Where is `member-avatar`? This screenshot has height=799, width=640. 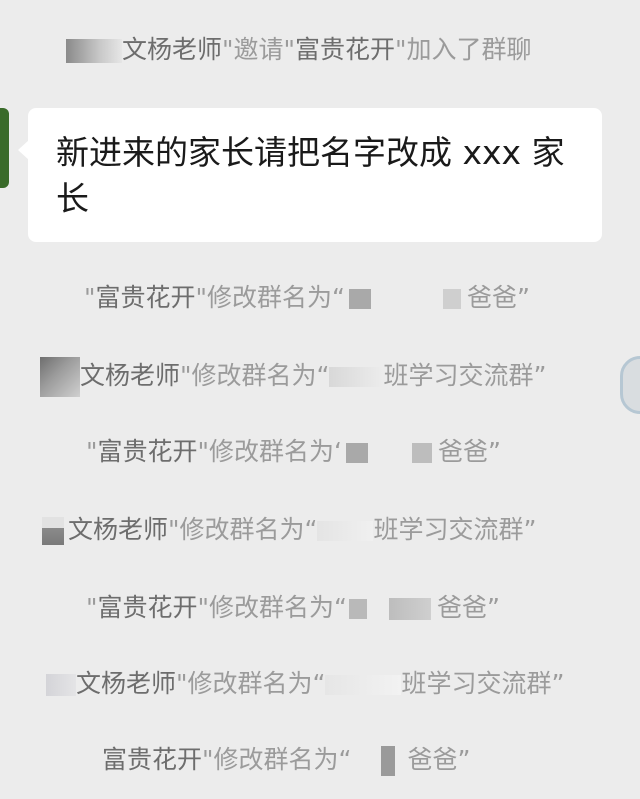 member-avatar is located at coordinates (630, 385).